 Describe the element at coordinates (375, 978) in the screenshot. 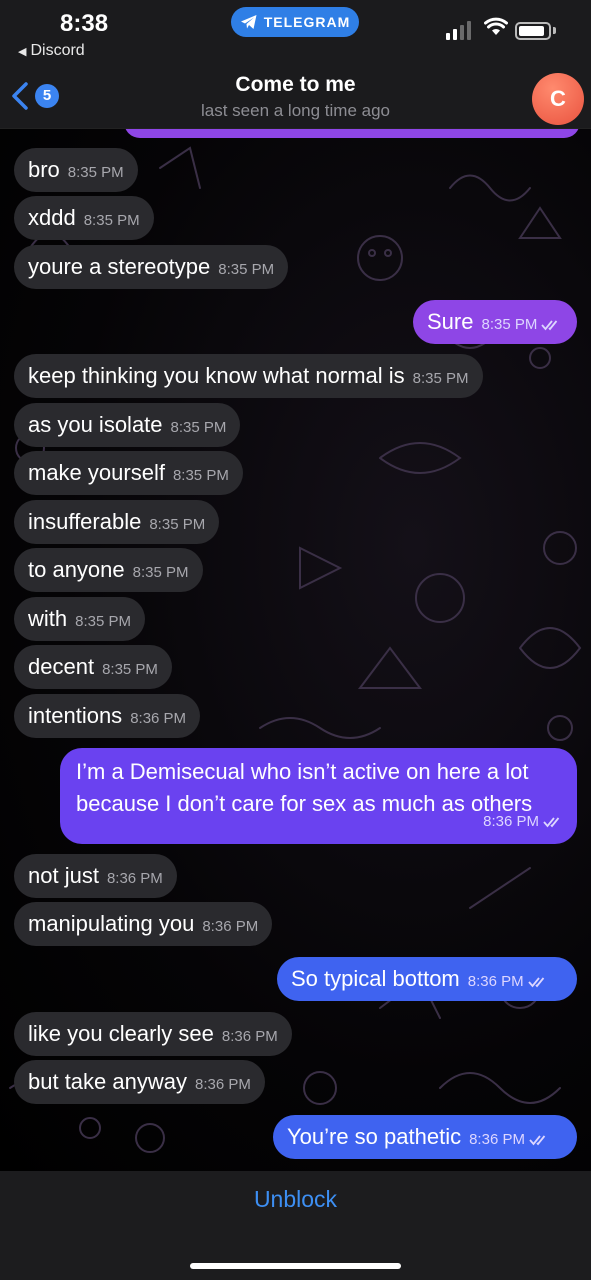

I see `message-text: So typical bottom` at that location.